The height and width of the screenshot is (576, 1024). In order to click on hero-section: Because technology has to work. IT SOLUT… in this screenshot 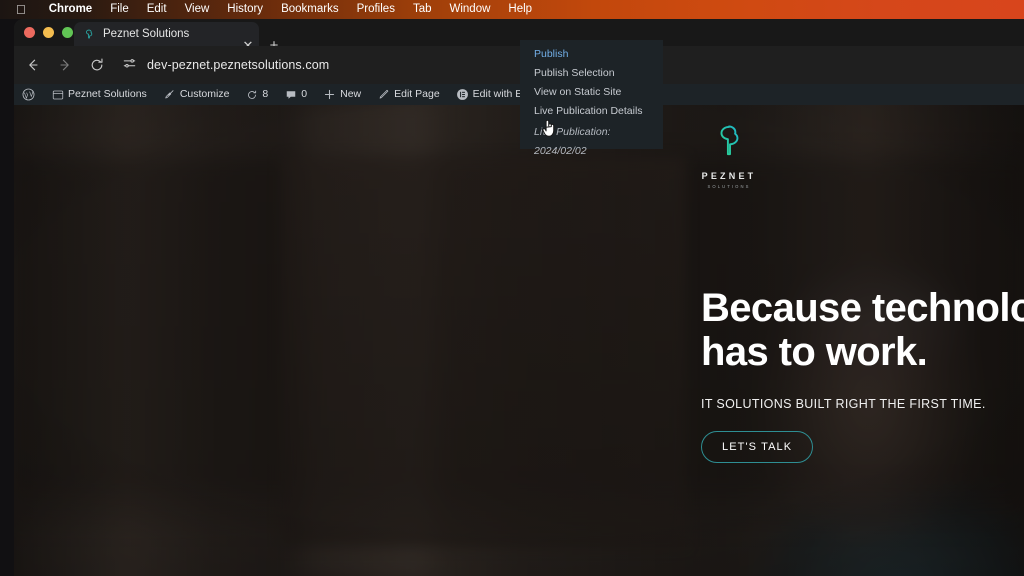, I will do `click(862, 374)`.